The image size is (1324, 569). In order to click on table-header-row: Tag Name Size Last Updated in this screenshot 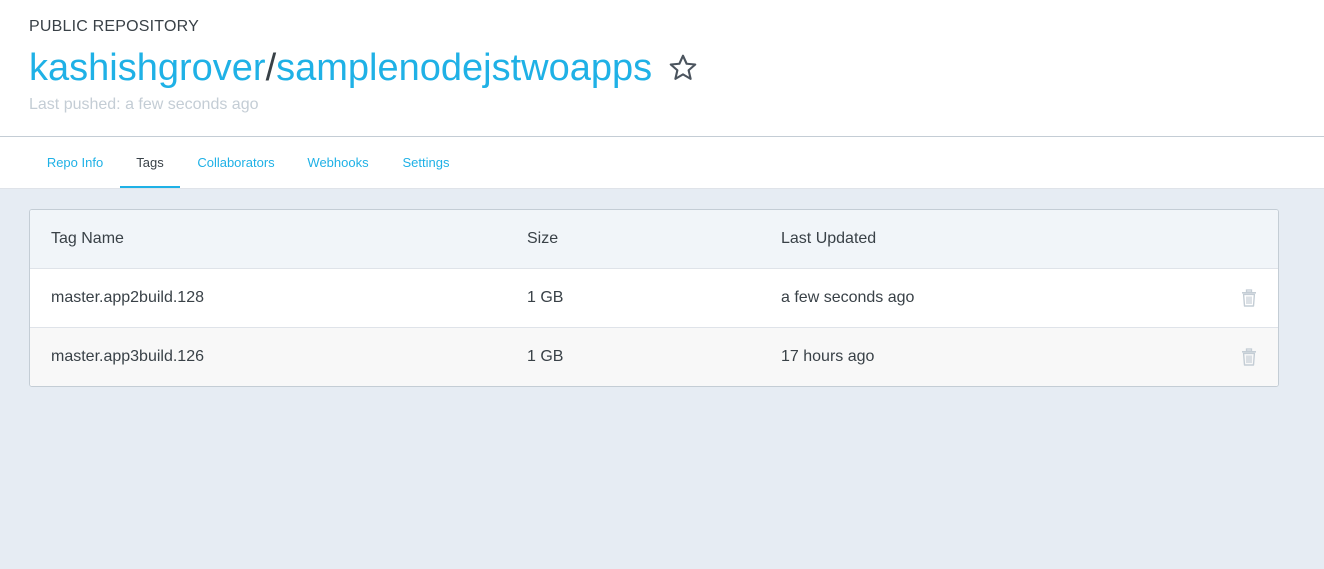, I will do `click(654, 239)`.